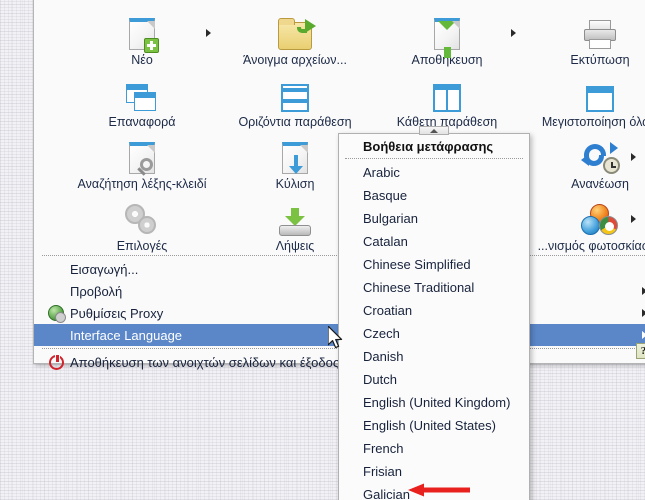 The width and height of the screenshot is (645, 500). Describe the element at coordinates (447, 91) in the screenshot. I see `vertical-tile-icon` at that location.